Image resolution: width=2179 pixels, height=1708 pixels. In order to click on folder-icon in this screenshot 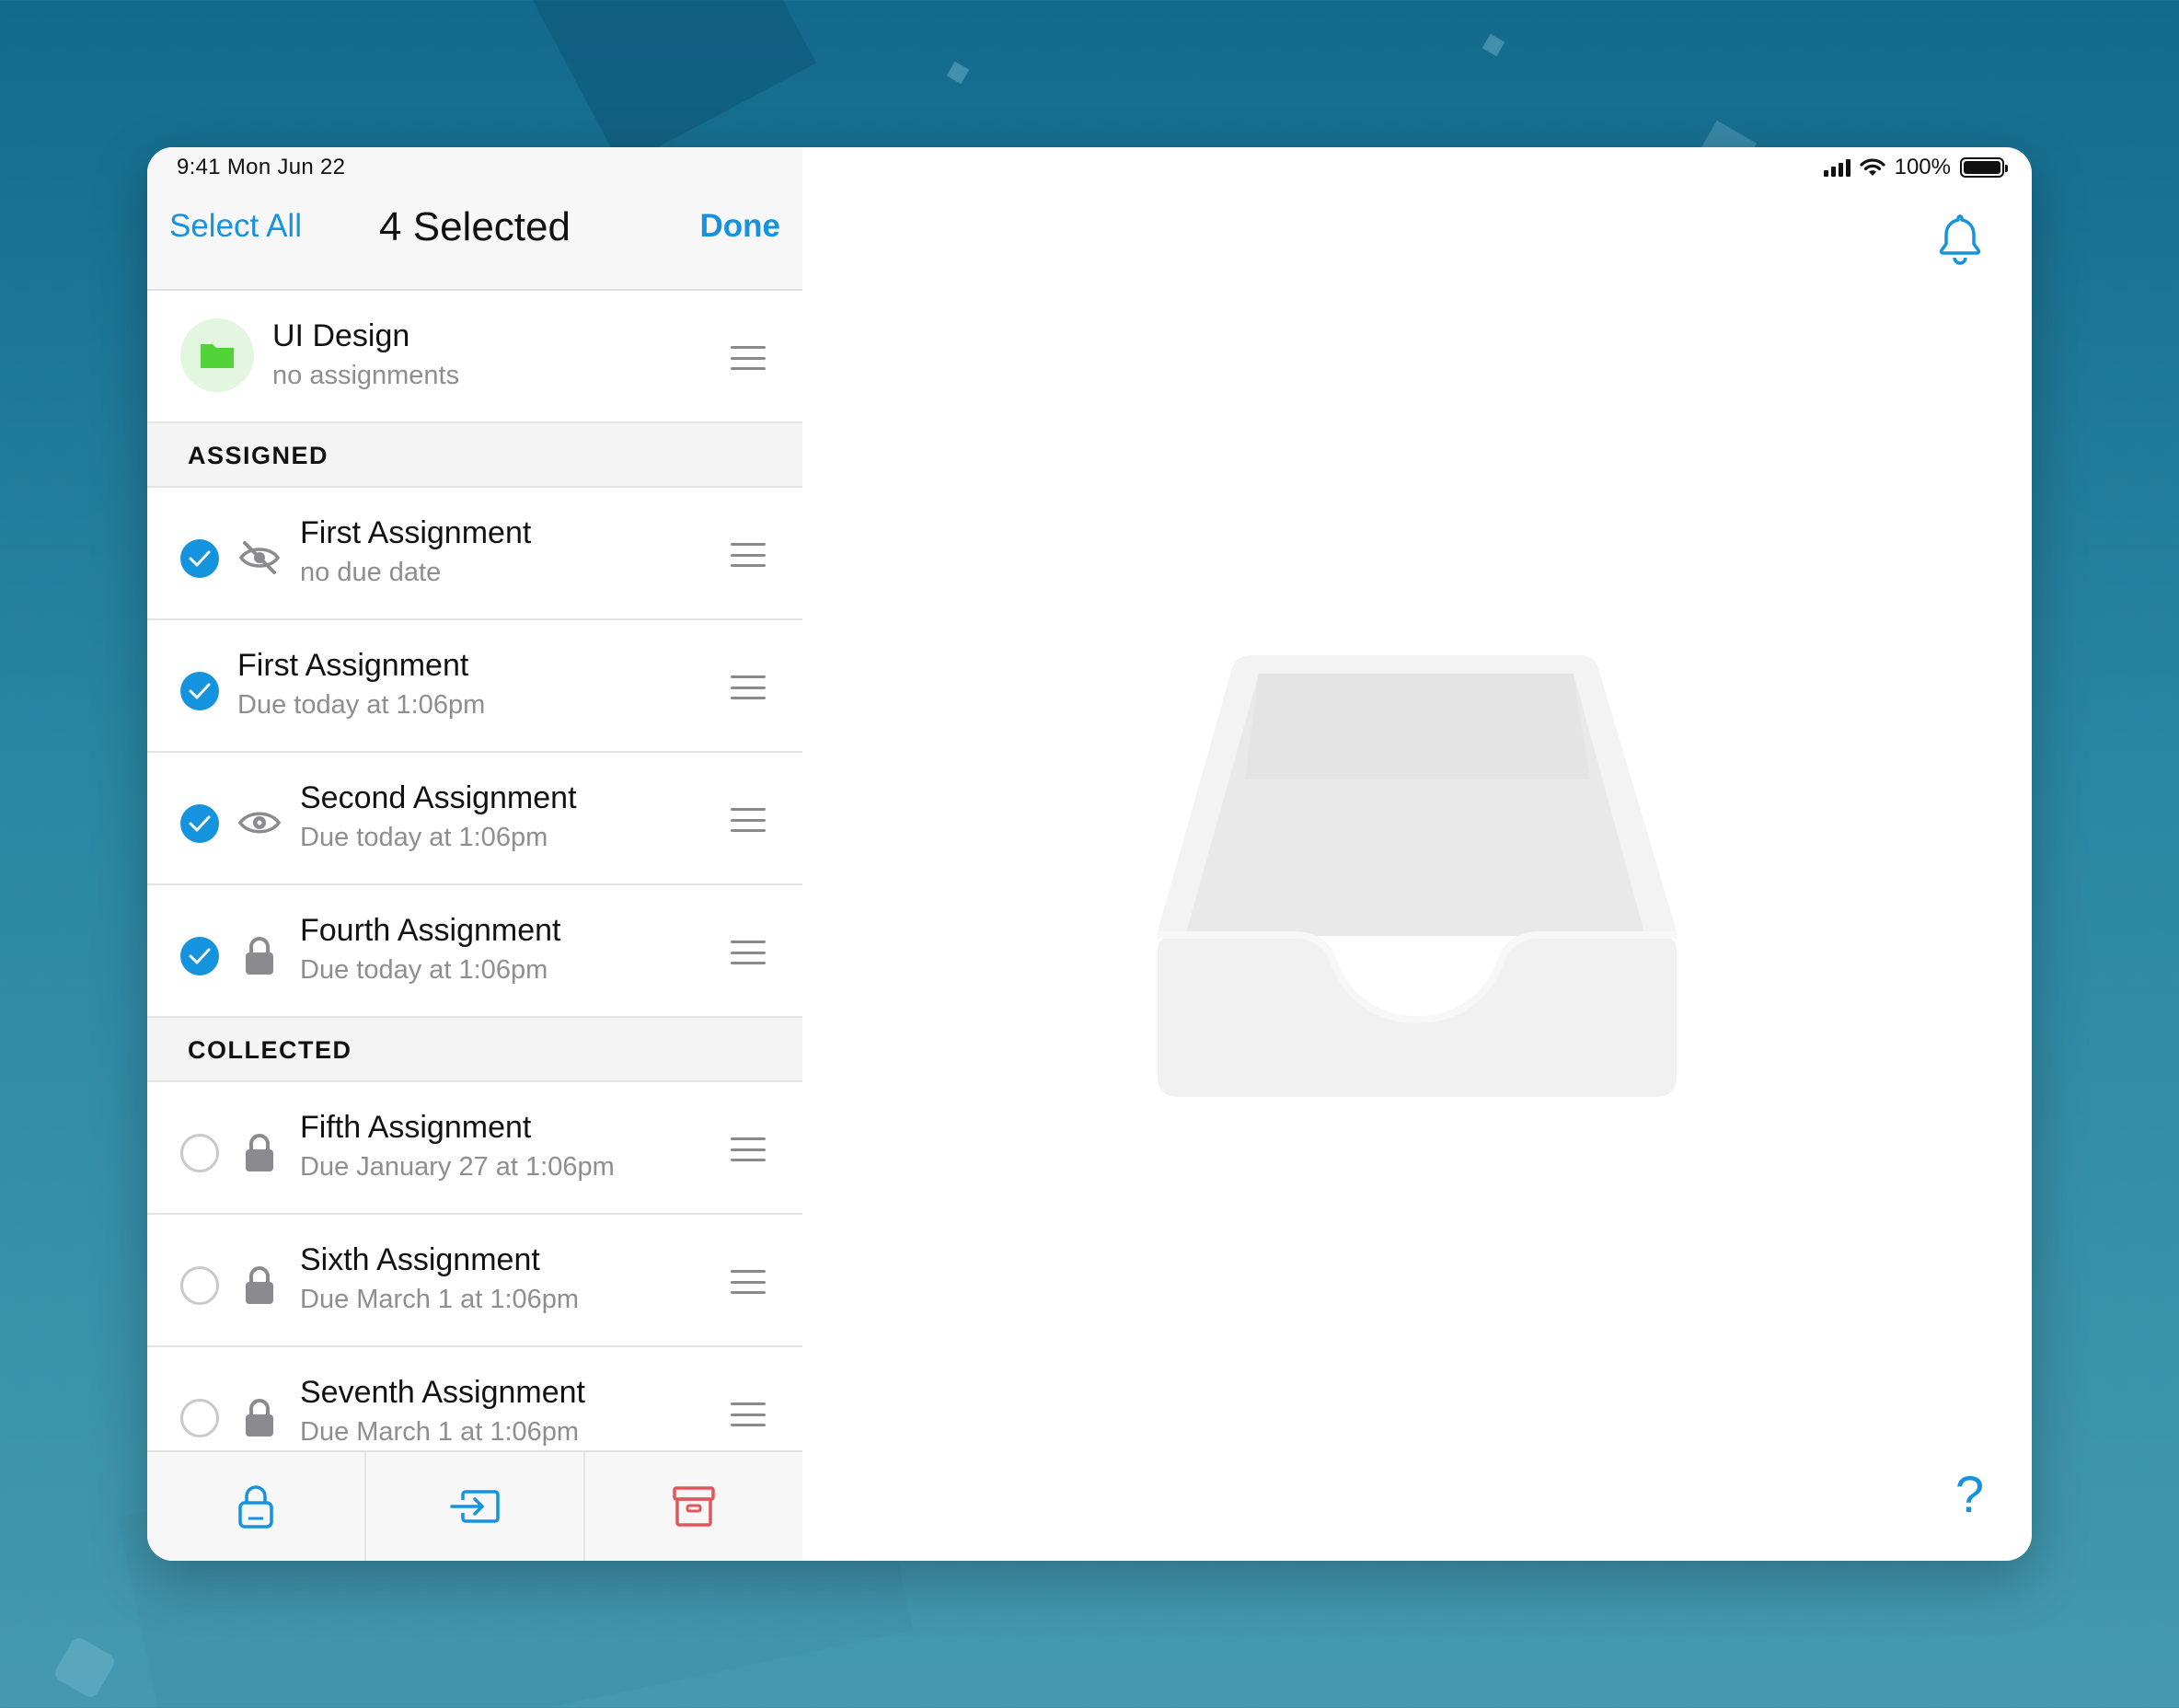, I will do `click(218, 356)`.